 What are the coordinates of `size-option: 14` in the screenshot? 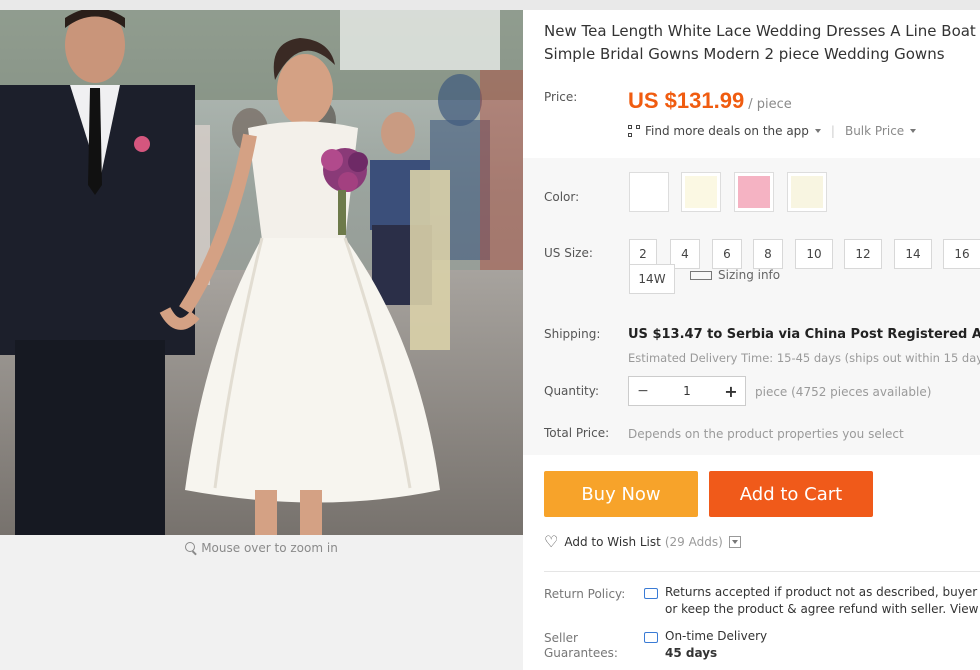 It's located at (913, 254).